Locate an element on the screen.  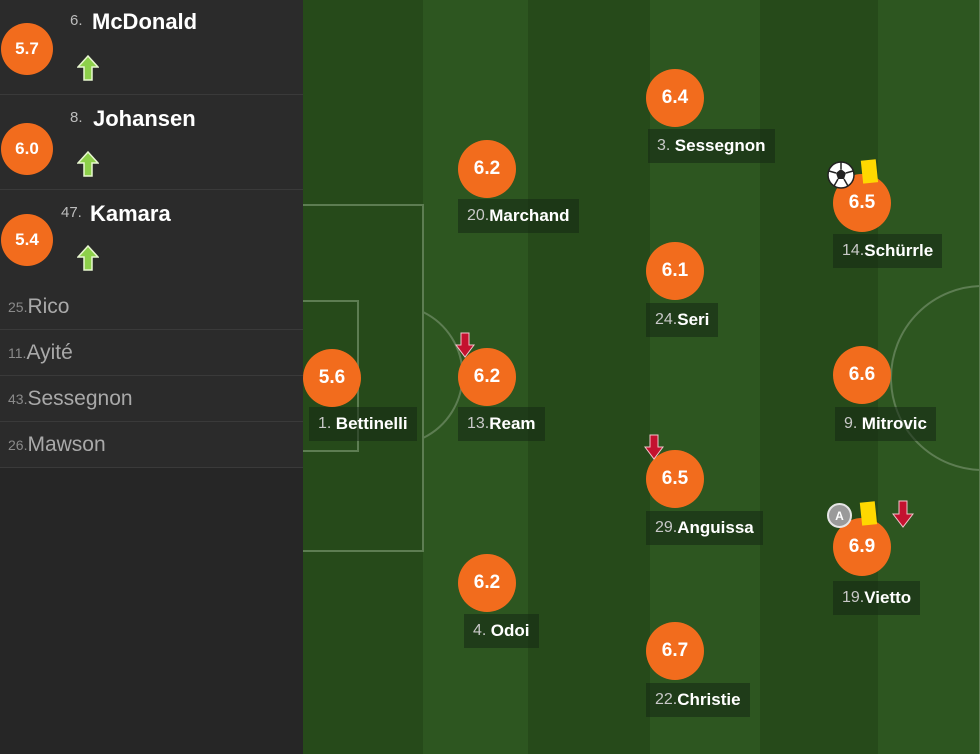
player-number: 43. is located at coordinates (18, 398).